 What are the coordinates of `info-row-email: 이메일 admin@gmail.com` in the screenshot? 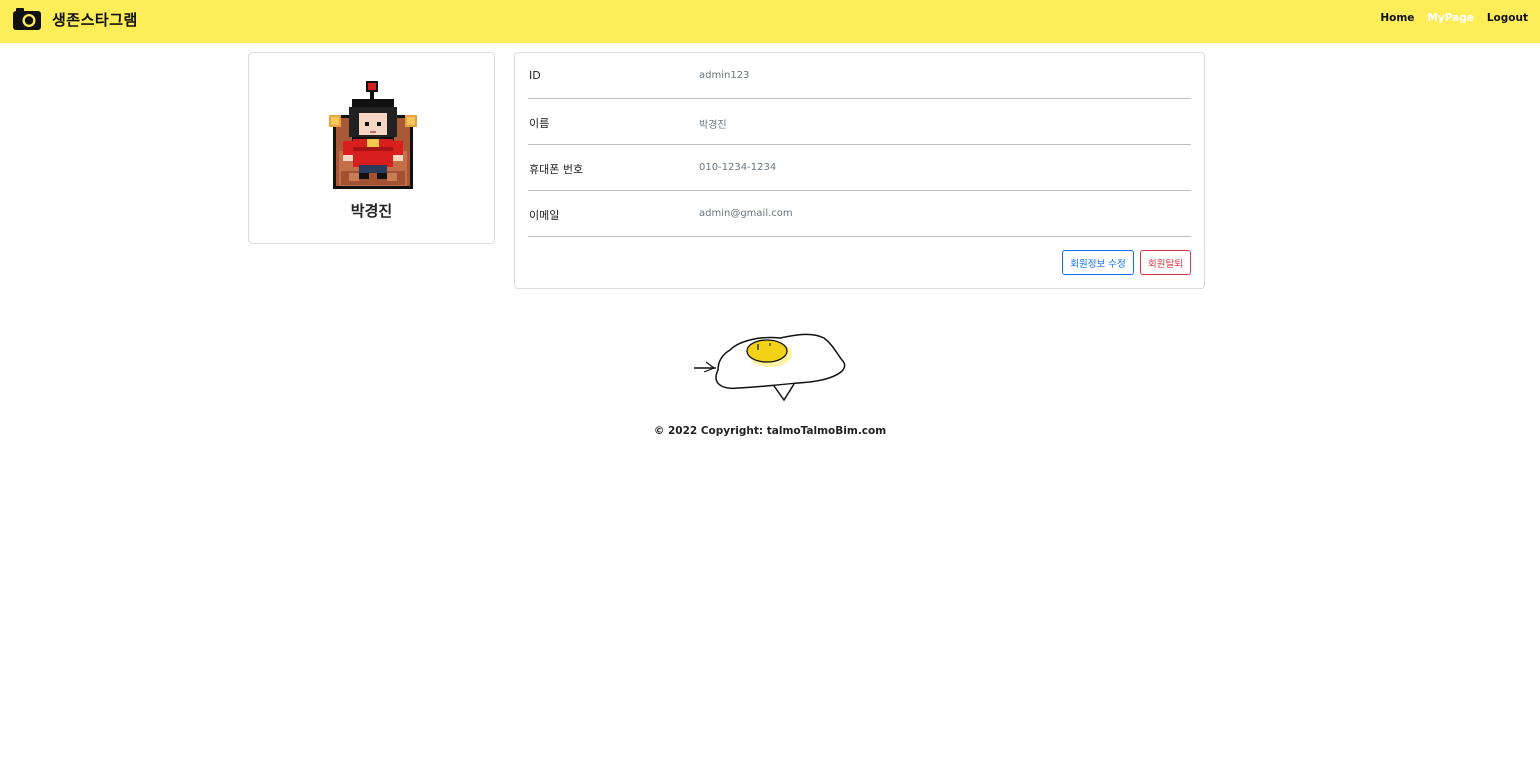 It's located at (859, 214).